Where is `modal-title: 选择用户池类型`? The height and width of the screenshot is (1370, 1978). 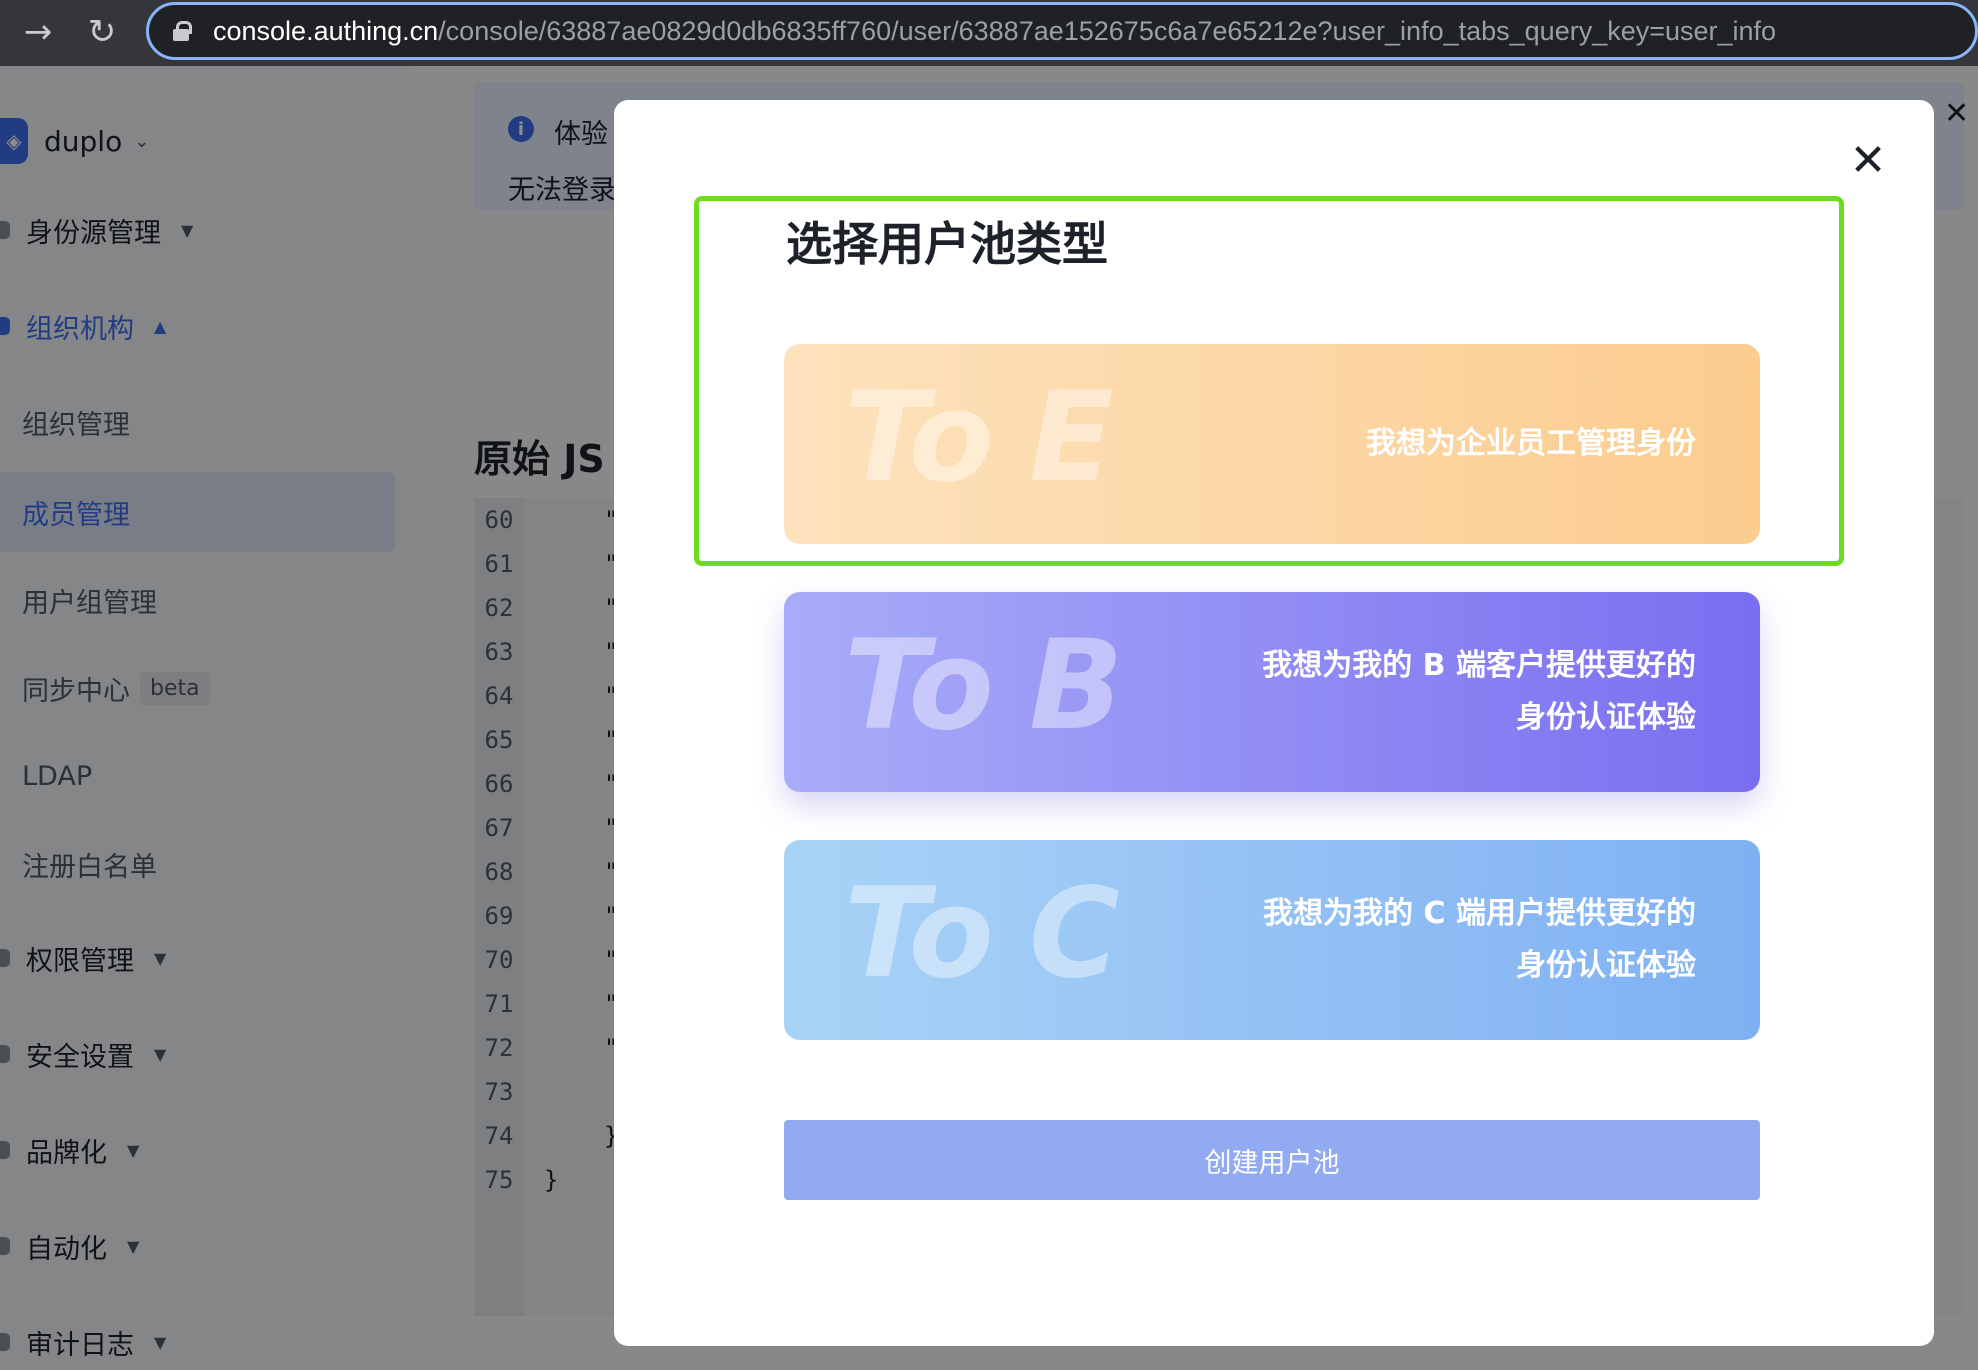 modal-title: 选择用户池类型 is located at coordinates (947, 244).